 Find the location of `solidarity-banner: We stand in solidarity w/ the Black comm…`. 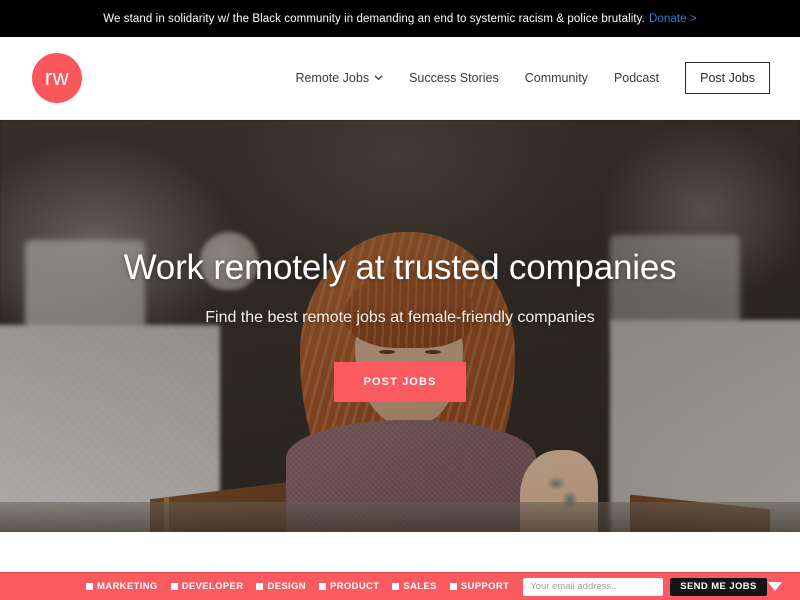

solidarity-banner: We stand in solidarity w/ the Black comm… is located at coordinates (400, 18).